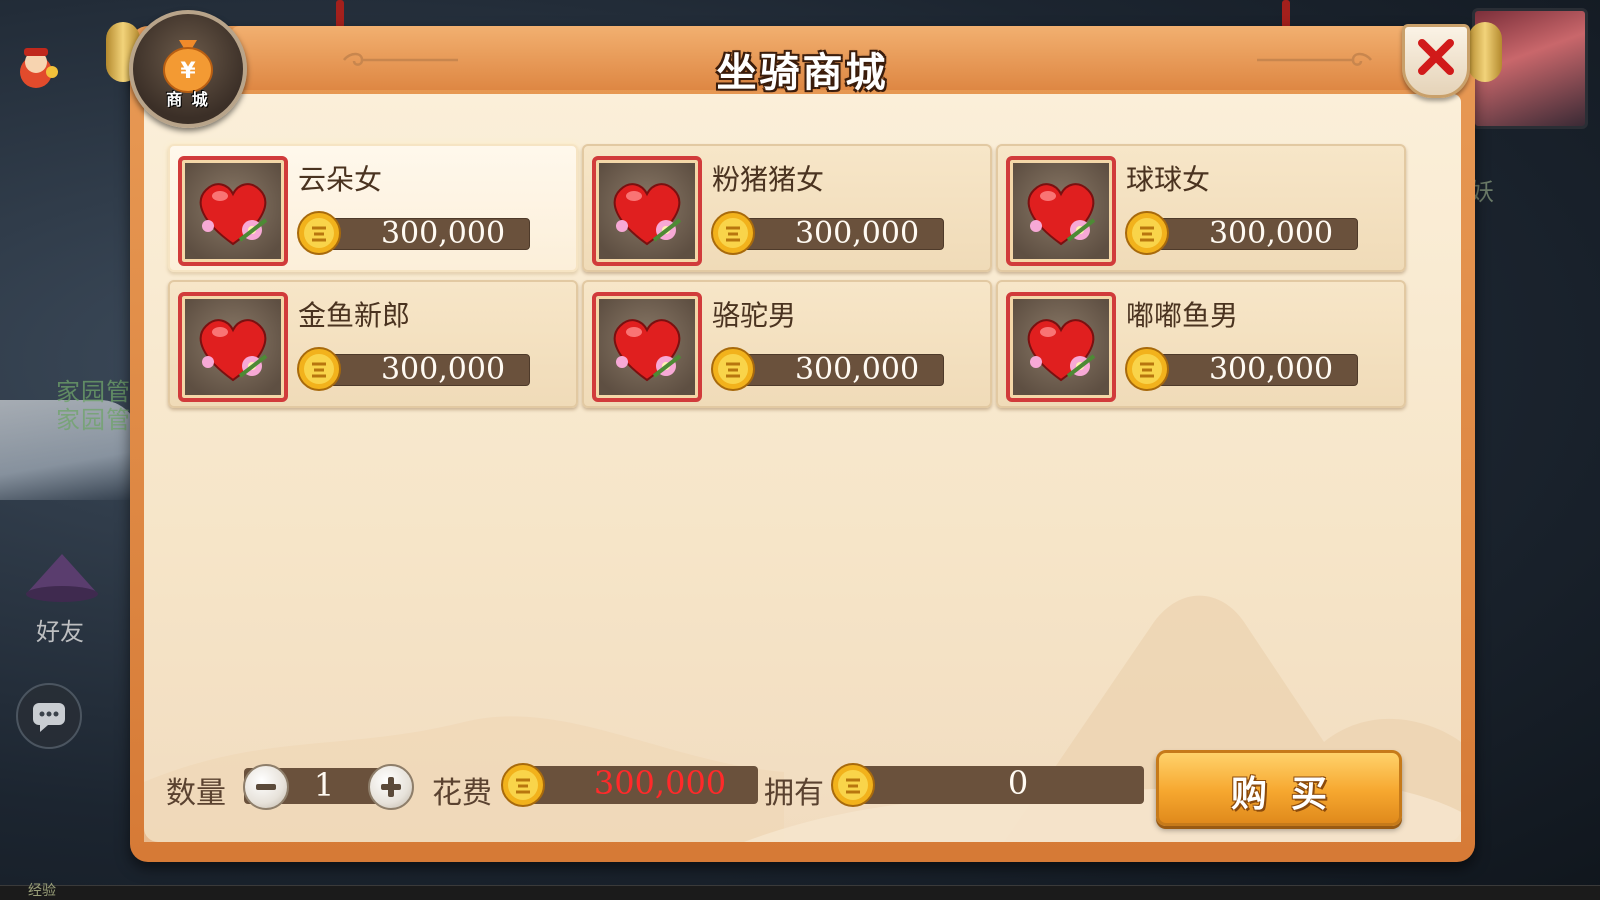 Image resolution: width=1600 pixels, height=900 pixels. What do you see at coordinates (70, 450) in the screenshot?
I see `background-scene-left: 家园管 家园管 好友` at bounding box center [70, 450].